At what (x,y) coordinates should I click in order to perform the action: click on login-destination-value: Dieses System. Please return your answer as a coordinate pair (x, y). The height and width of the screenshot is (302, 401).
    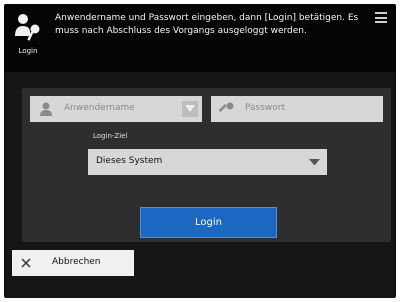
    Looking at the image, I should click on (129, 161).